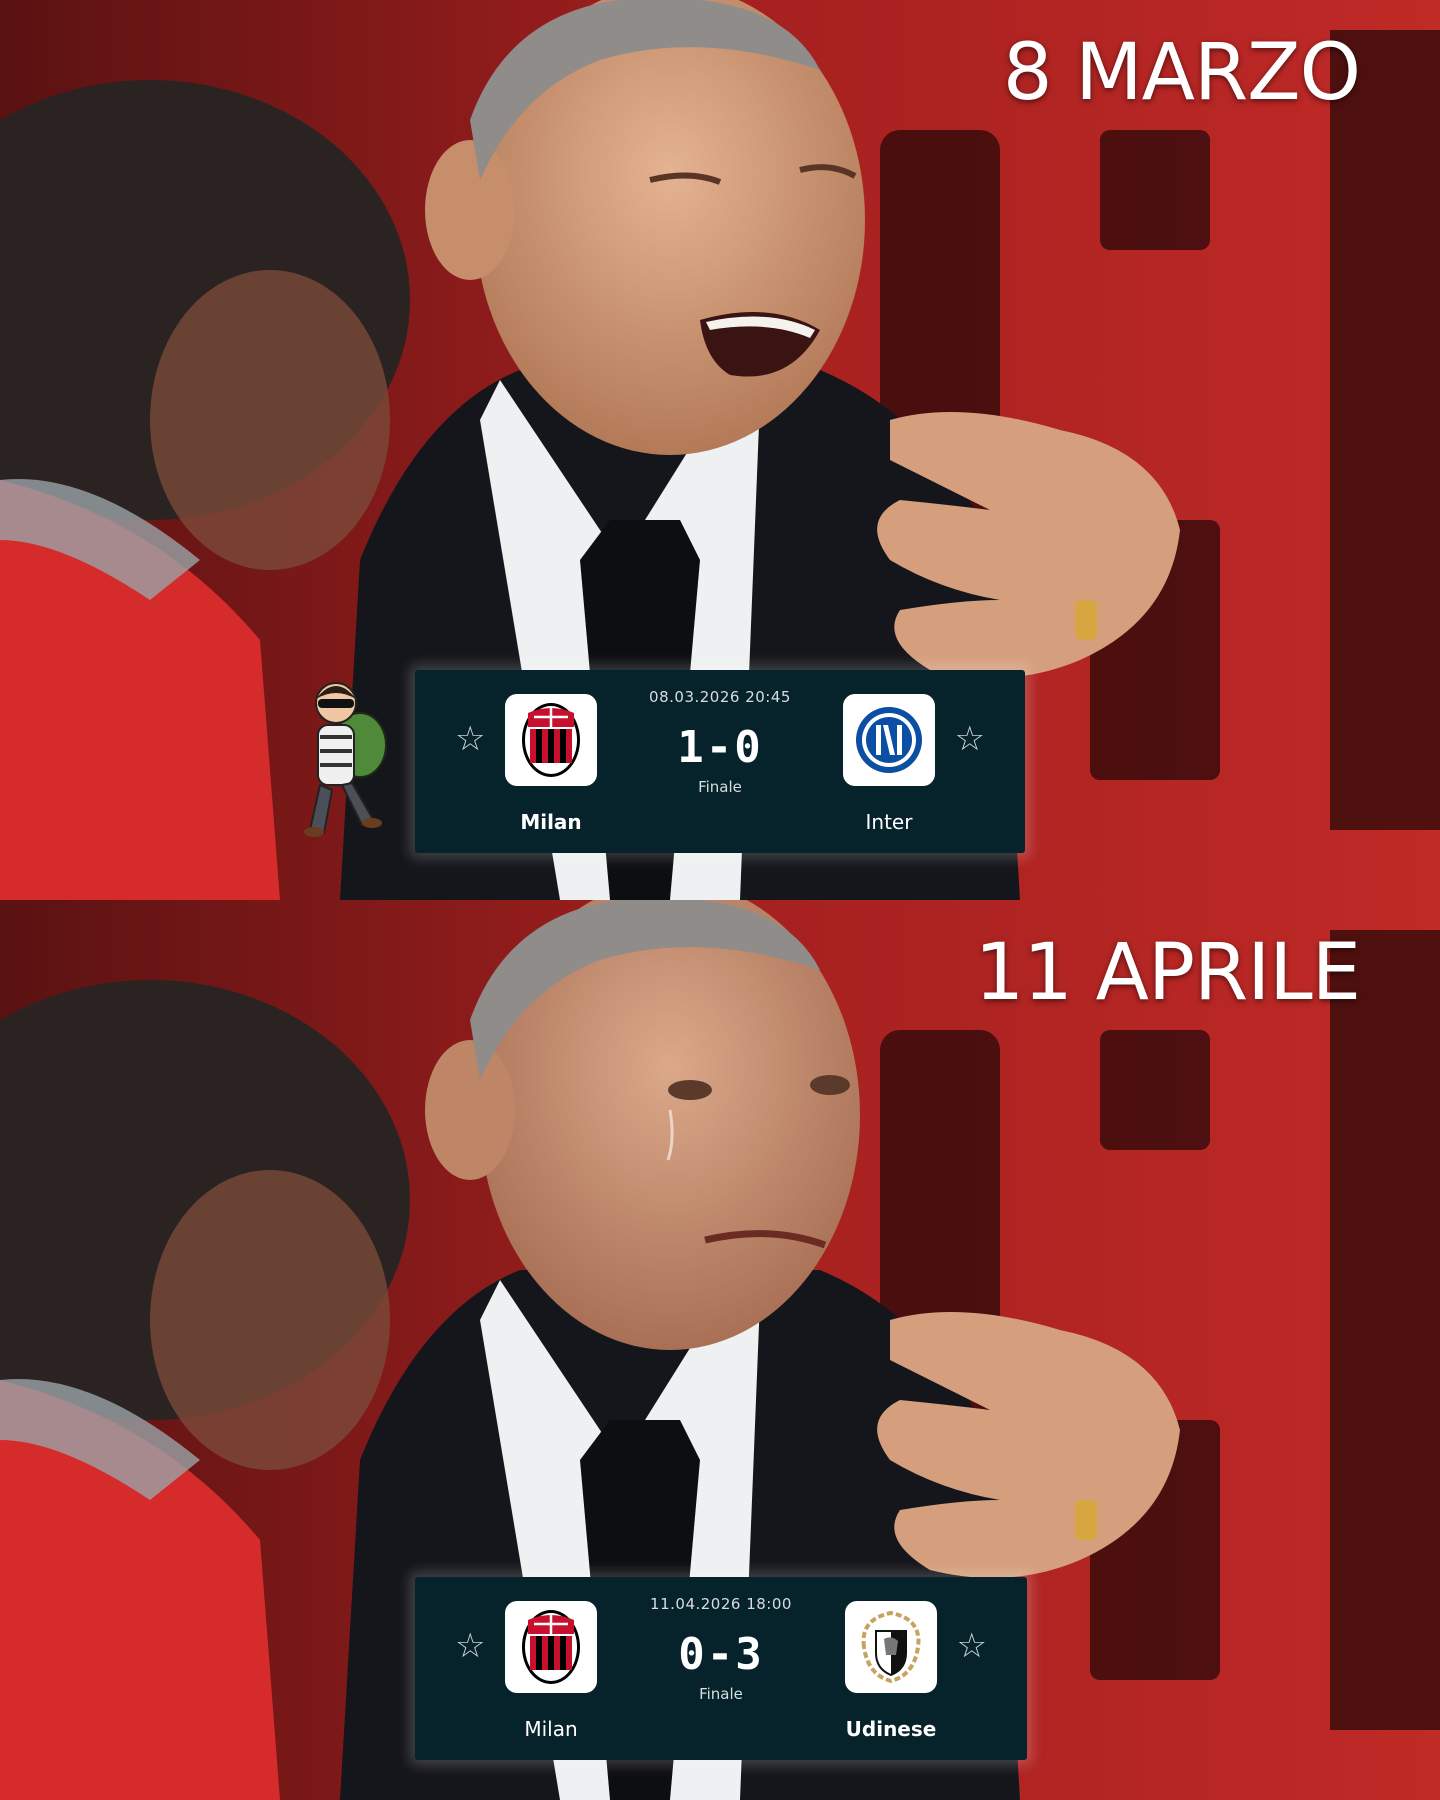 This screenshot has height=1800, width=1440. What do you see at coordinates (1167, 973) in the screenshot?
I see `date-caption: 11 APRILE` at bounding box center [1167, 973].